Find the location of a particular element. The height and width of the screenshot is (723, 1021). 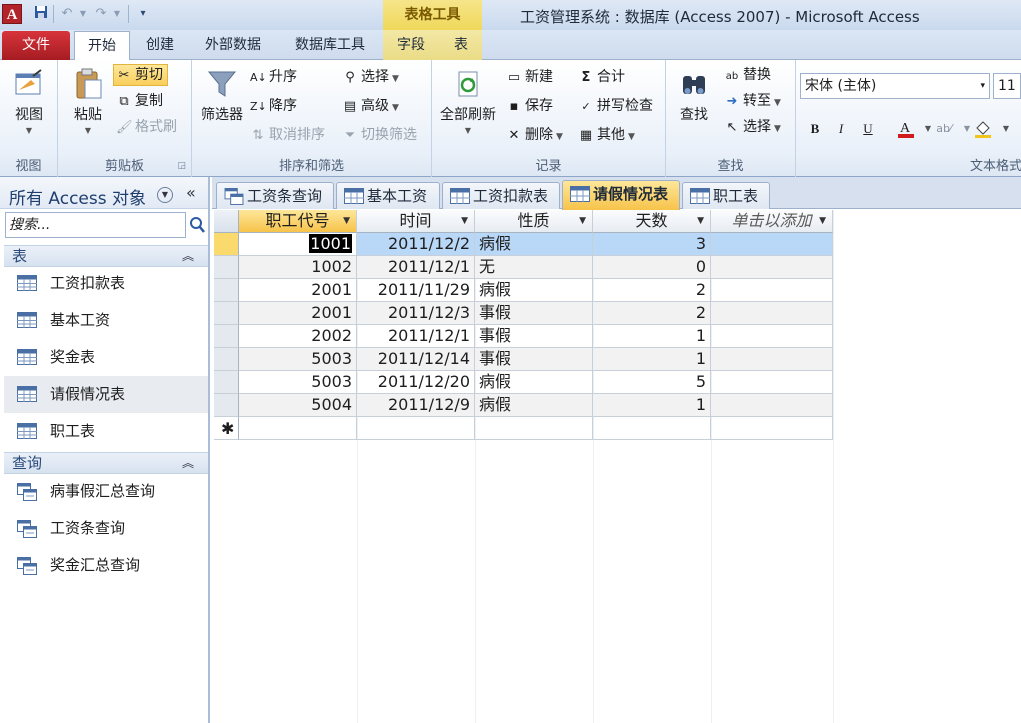

customize-toolbar-icon: ▾ is located at coordinates (143, 14).